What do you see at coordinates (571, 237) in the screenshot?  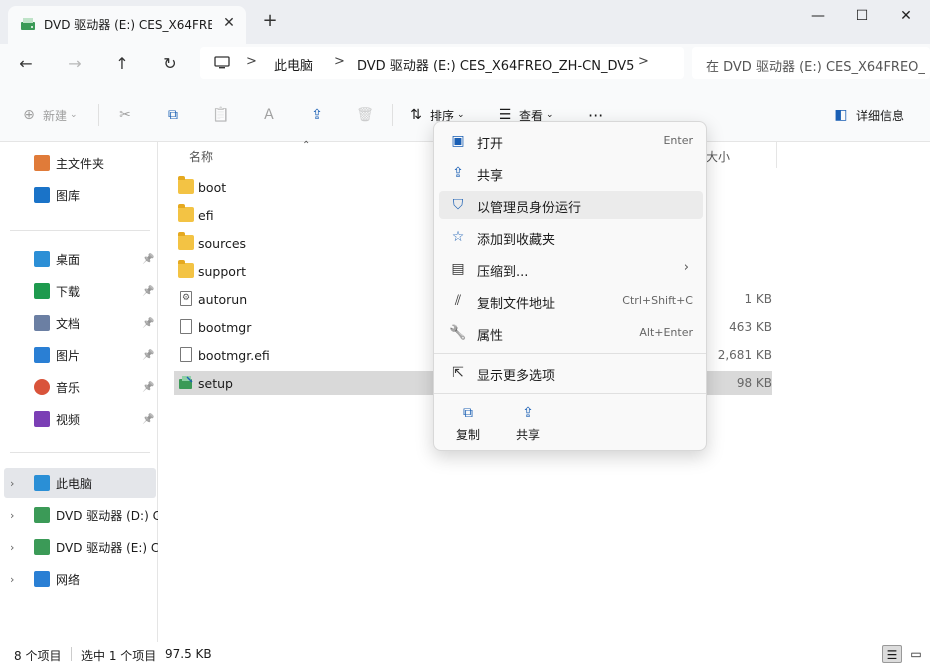 I see `menu-item-add-favorites: ☆ 添加到收藏夹` at bounding box center [571, 237].